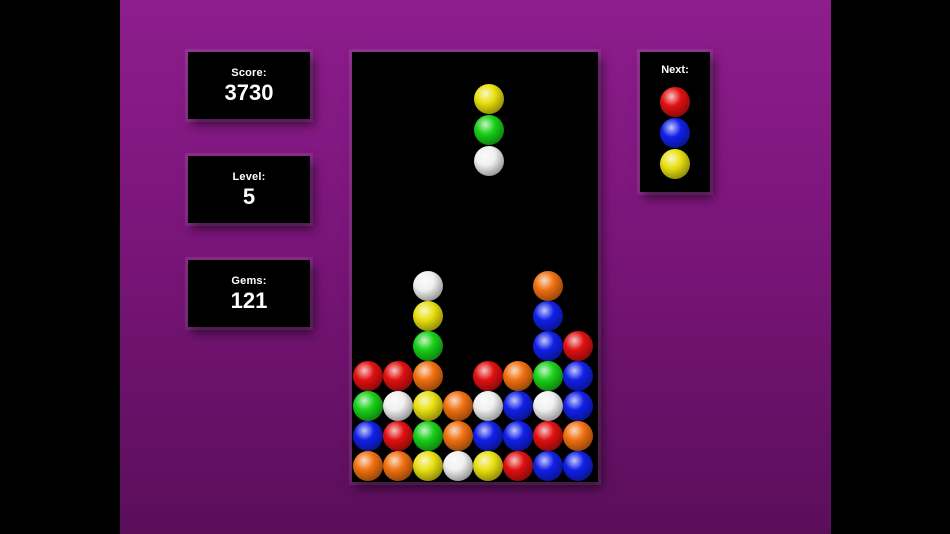 This screenshot has height=534, width=950. I want to click on gems-panel: Gems: 121, so click(249, 293).